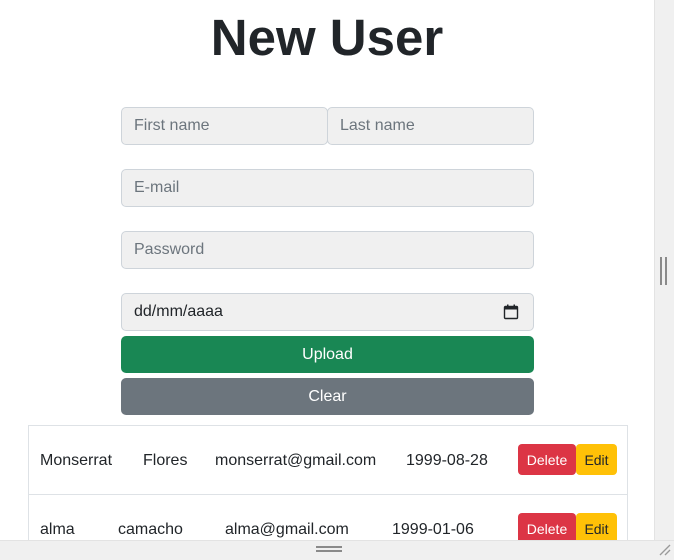 This screenshot has width=674, height=560. What do you see at coordinates (327, 354) in the screenshot?
I see `upload-button: Upload` at bounding box center [327, 354].